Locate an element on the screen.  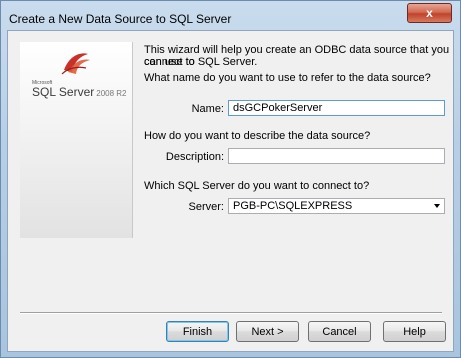
server-selected-value: PGB-PC\SQLEXPRESS is located at coordinates (293, 206).